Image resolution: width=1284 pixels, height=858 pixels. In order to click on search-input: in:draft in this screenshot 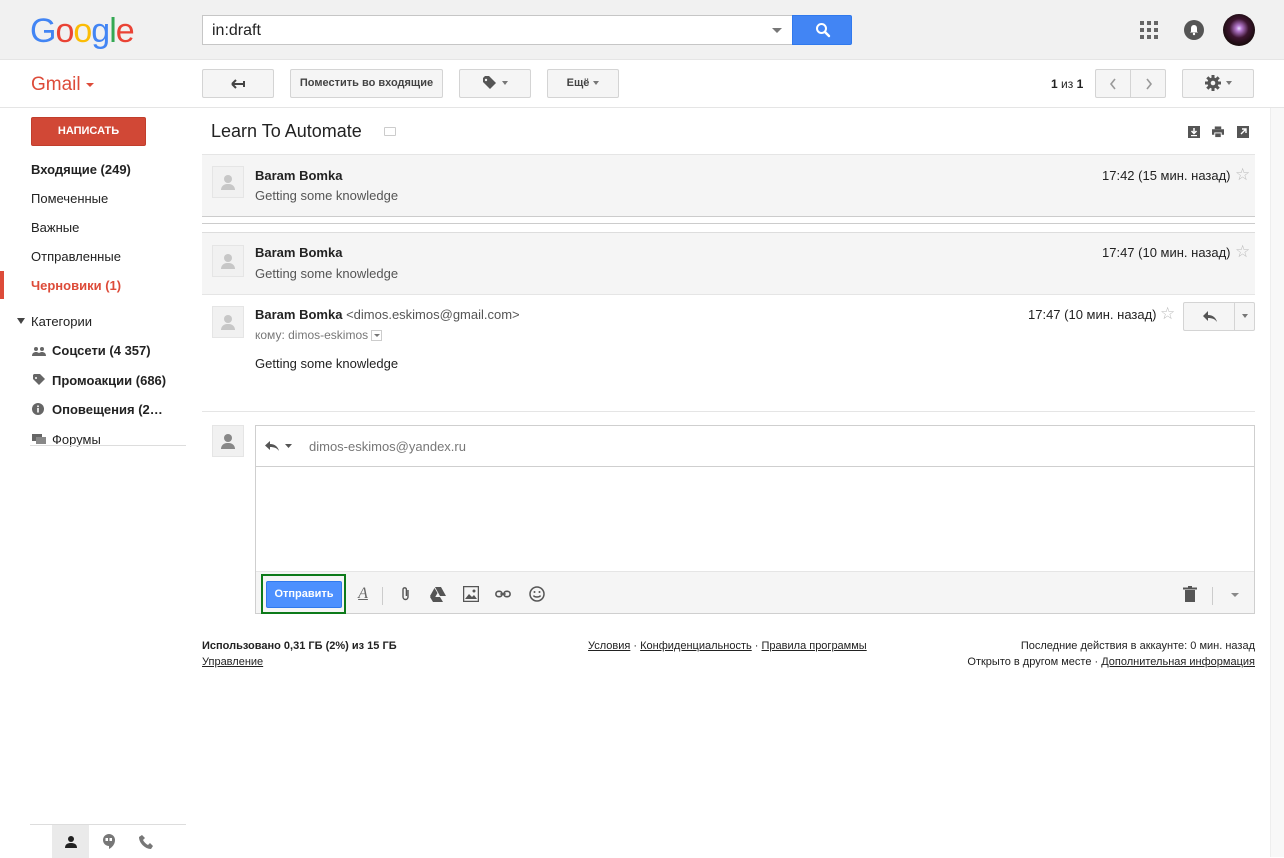, I will do `click(497, 30)`.